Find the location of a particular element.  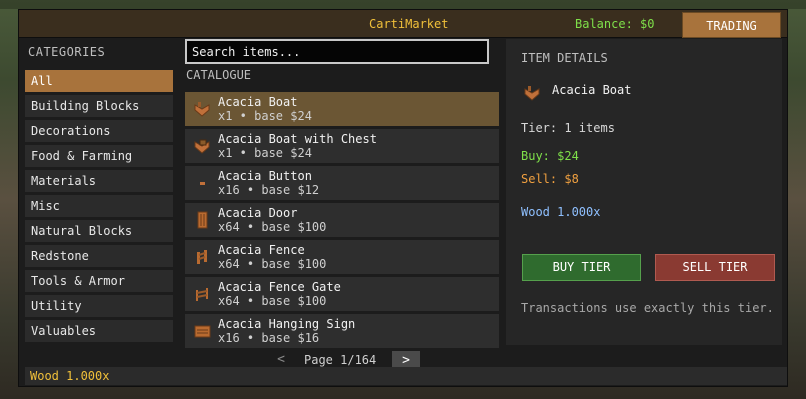

item-name: Acacia Boat is located at coordinates (258, 102).